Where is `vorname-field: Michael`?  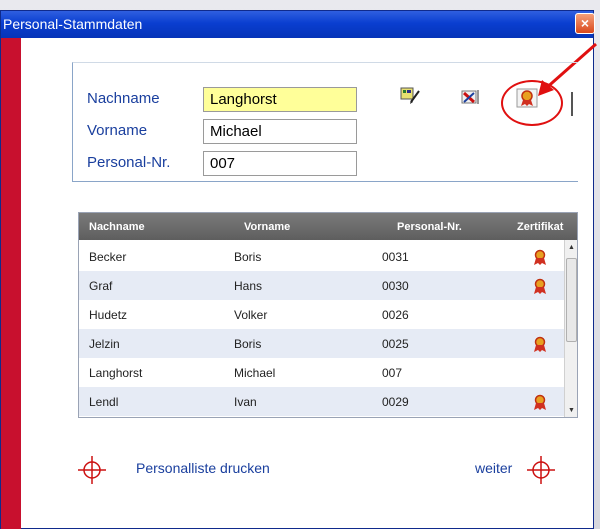
vorname-field: Michael is located at coordinates (280, 131).